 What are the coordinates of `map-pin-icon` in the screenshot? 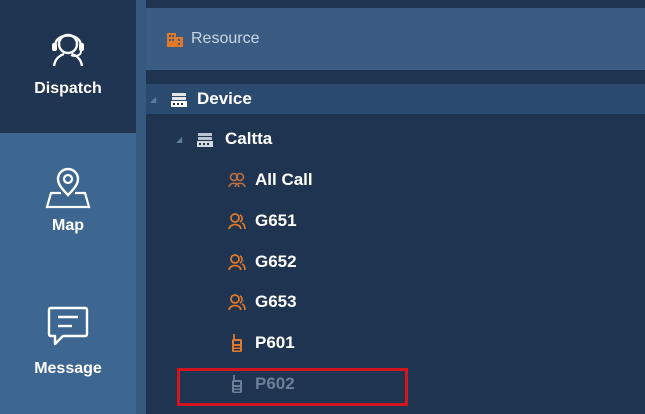 It's located at (68, 188).